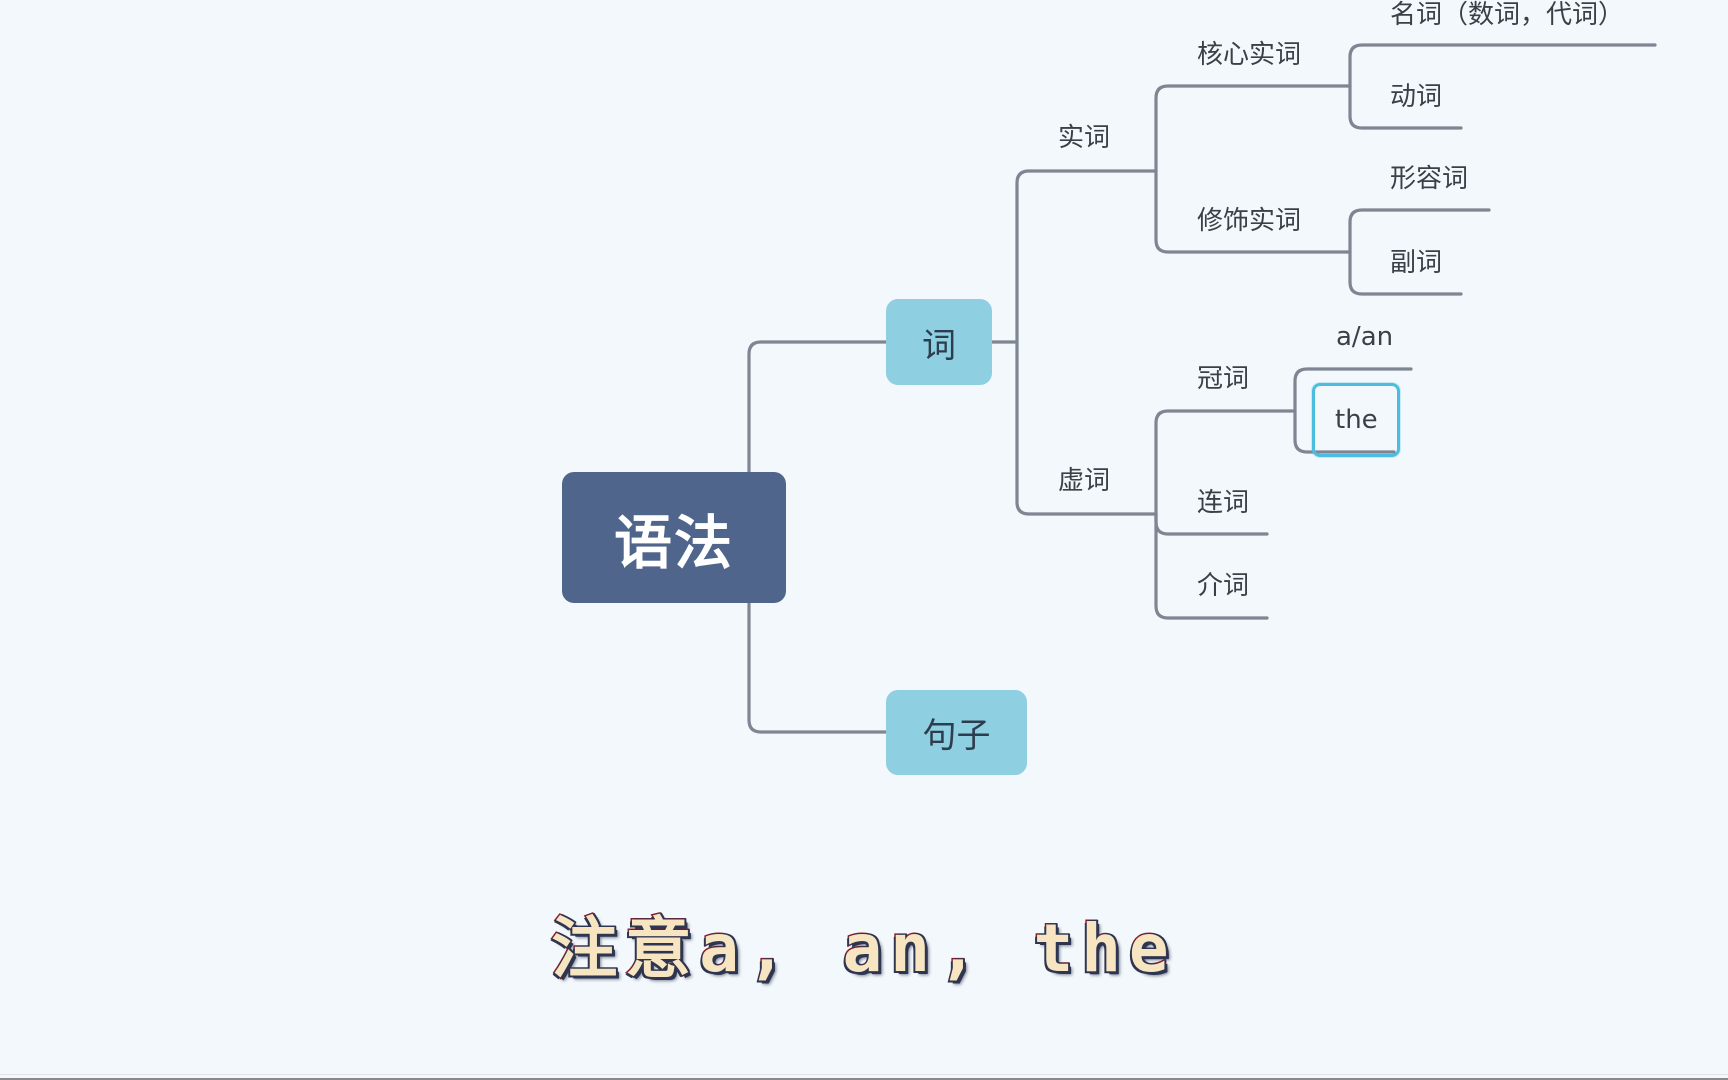 Image resolution: width=1728 pixels, height=1080 pixels. I want to click on node-jieci: 介词, so click(1223, 586).